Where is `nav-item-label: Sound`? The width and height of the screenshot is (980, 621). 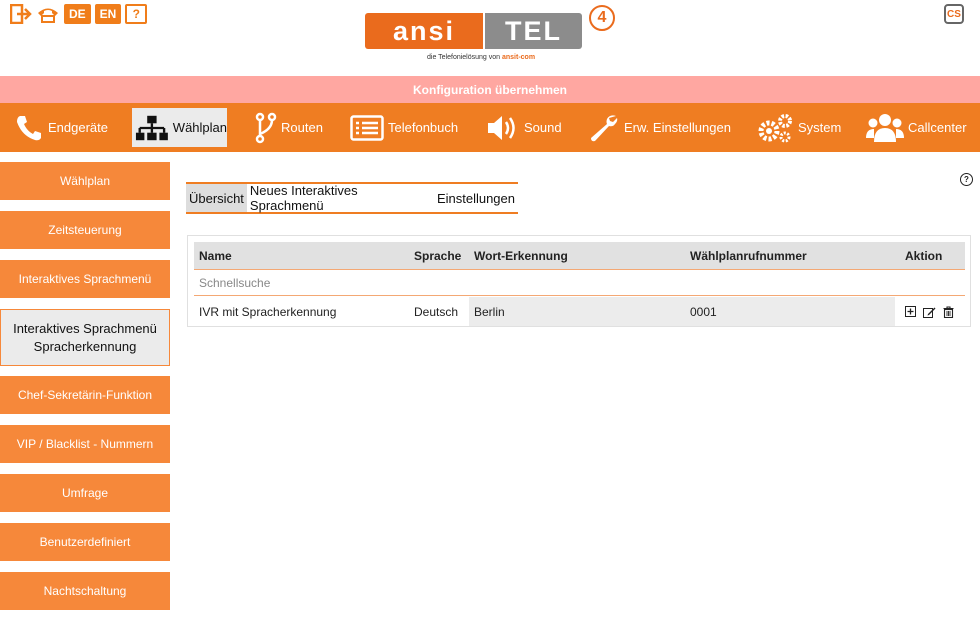 nav-item-label: Sound is located at coordinates (543, 127).